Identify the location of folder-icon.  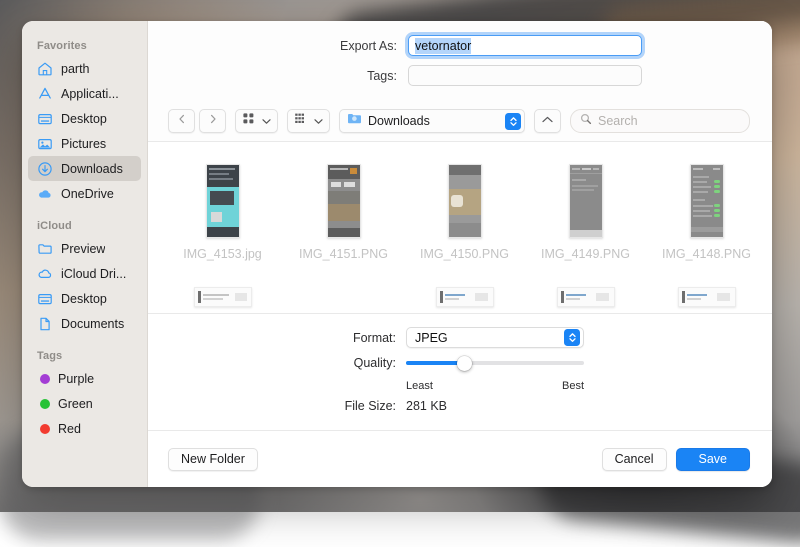
(45, 249).